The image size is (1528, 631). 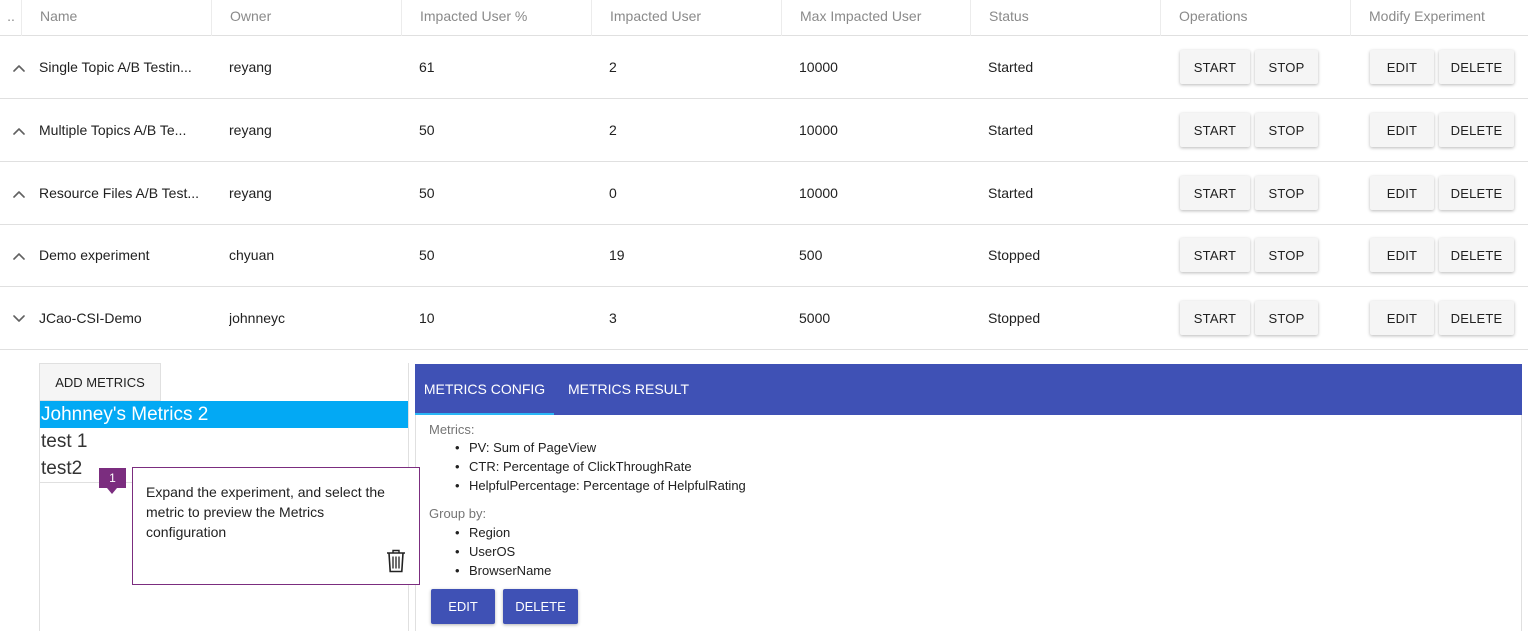 I want to click on cell-impacted-percent: 61, so click(x=427, y=67).